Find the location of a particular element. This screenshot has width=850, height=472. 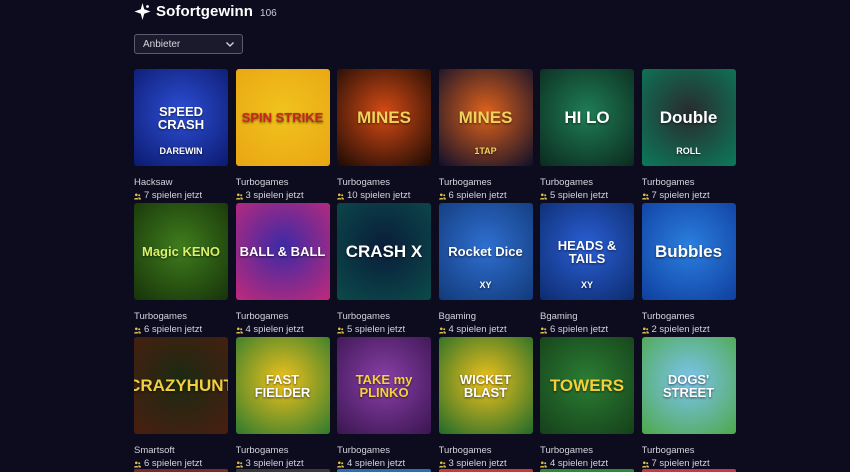

game-thumbnail: Bubbles is located at coordinates (688, 251).